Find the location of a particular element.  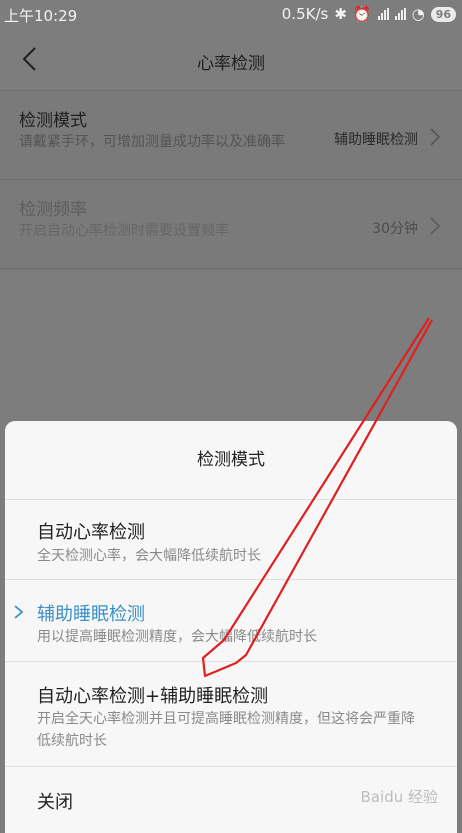

settings-row-title: 检测频率 is located at coordinates (53, 210).